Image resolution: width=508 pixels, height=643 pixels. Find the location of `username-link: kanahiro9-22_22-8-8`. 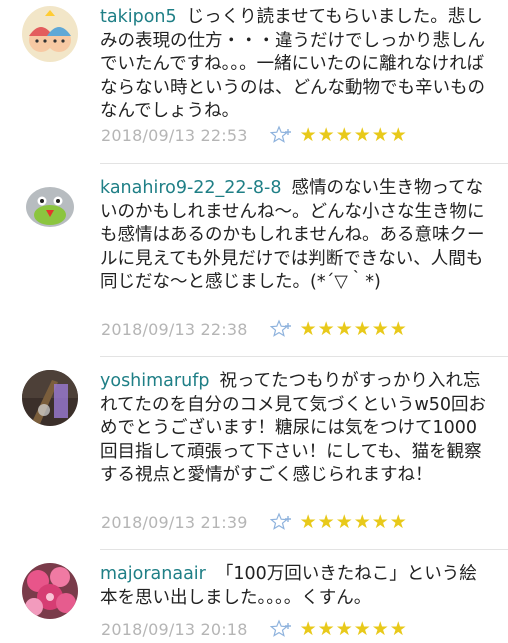

username-link: kanahiro9-22_22-8-8 is located at coordinates (190, 188).